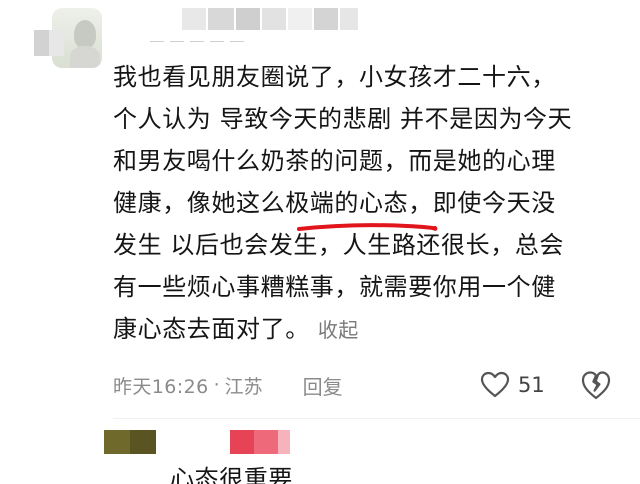 This screenshot has height=484, width=640. I want to click on broken-heart-icon, so click(596, 385).